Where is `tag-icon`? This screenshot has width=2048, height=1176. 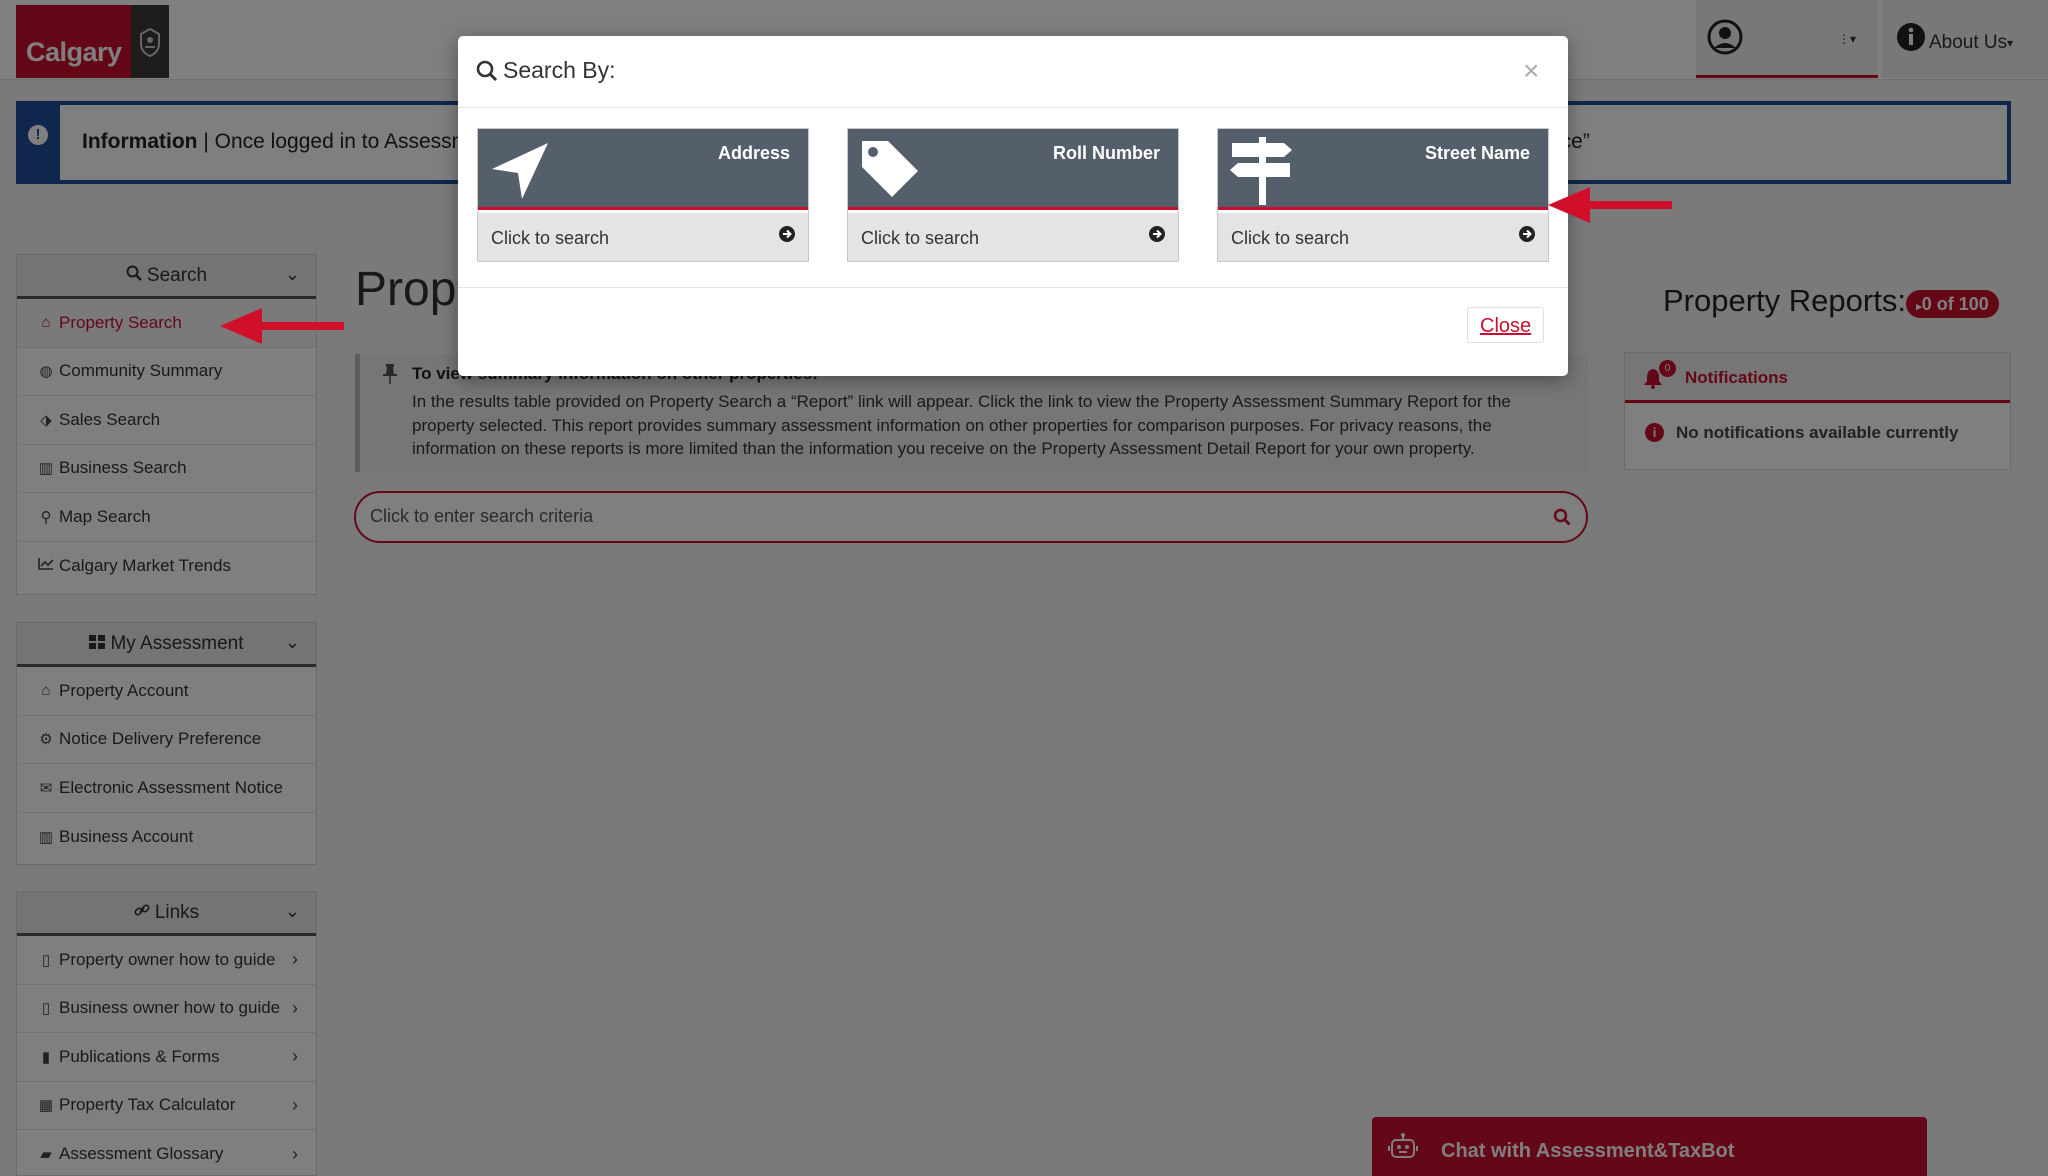 tag-icon is located at coordinates (890, 171).